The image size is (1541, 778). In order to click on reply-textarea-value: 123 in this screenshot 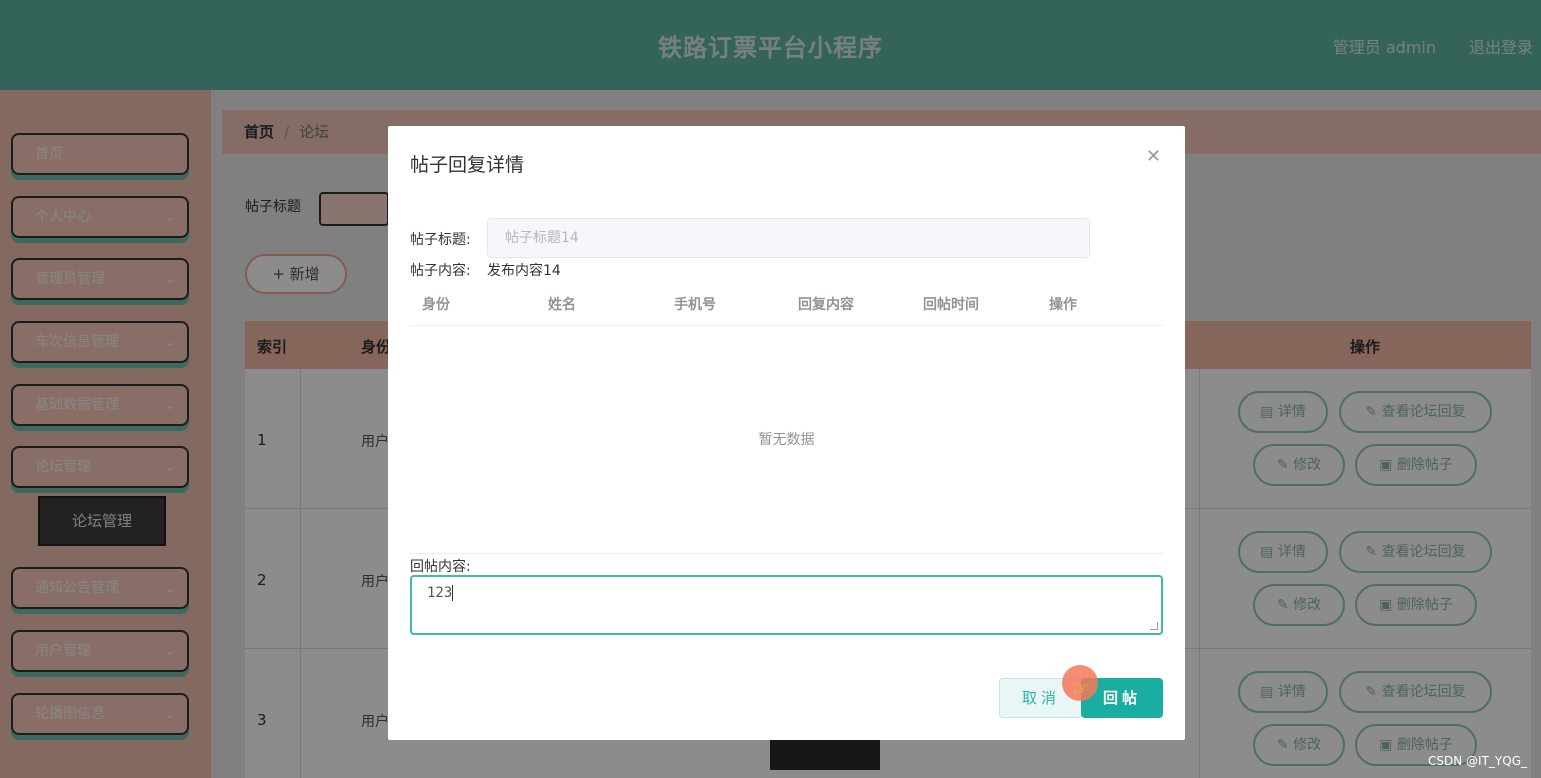, I will do `click(440, 593)`.